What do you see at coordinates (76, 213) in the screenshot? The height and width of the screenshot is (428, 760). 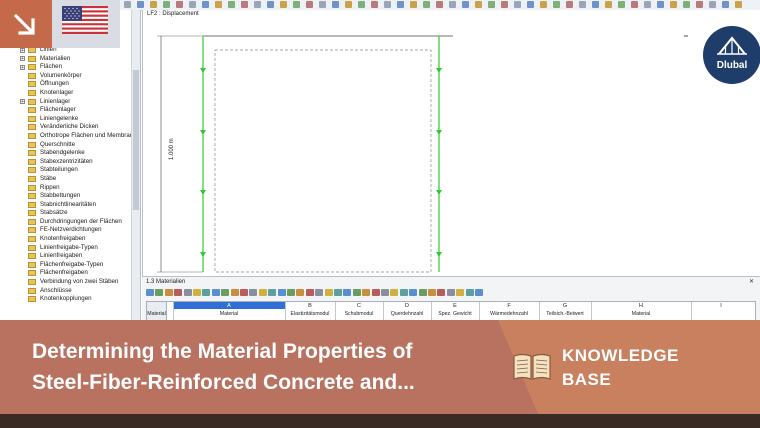 I see `navigator-item: Stabsätze` at bounding box center [76, 213].